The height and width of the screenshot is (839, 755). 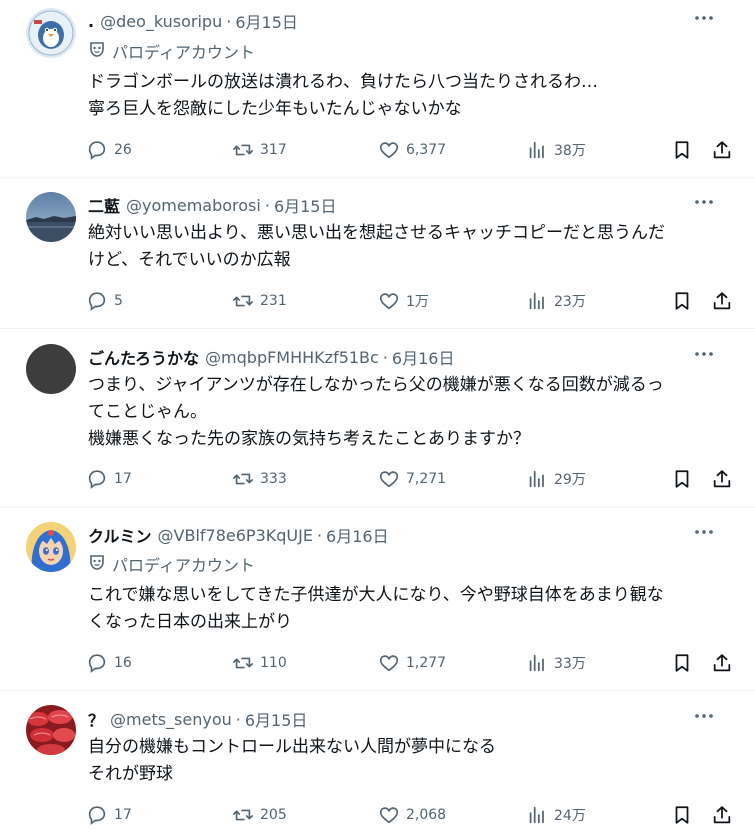 I want to click on parody-label: パロディアカウント, so click(x=171, y=51).